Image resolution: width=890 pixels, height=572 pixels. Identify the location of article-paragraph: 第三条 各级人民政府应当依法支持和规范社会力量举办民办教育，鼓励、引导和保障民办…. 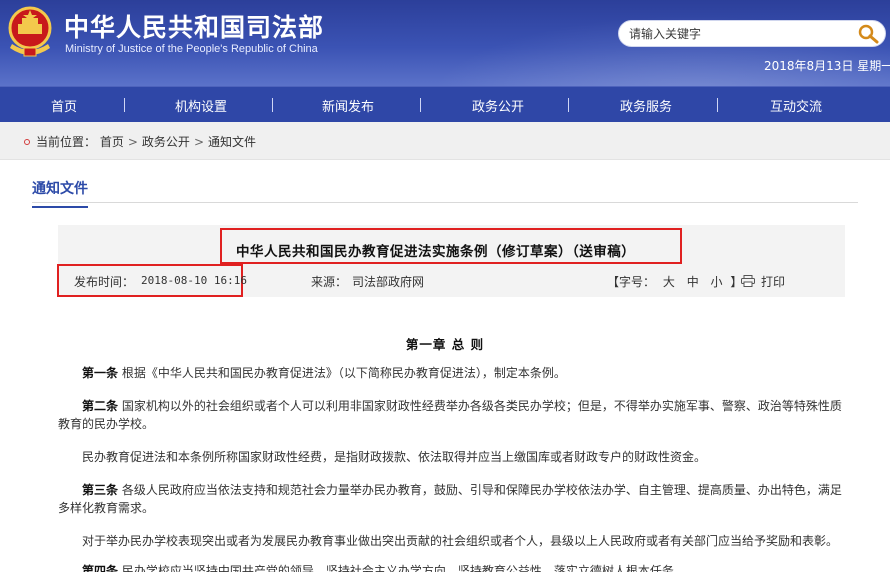
(451, 499).